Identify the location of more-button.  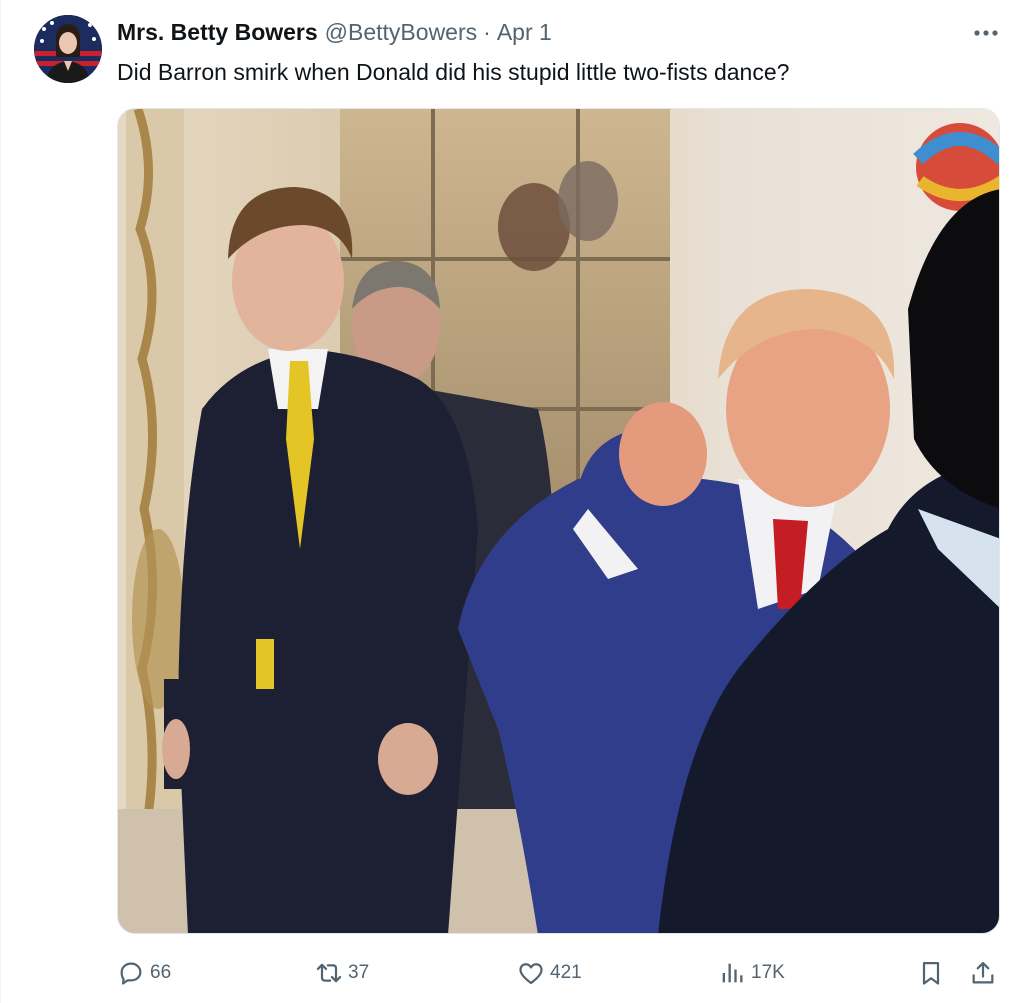
(986, 33).